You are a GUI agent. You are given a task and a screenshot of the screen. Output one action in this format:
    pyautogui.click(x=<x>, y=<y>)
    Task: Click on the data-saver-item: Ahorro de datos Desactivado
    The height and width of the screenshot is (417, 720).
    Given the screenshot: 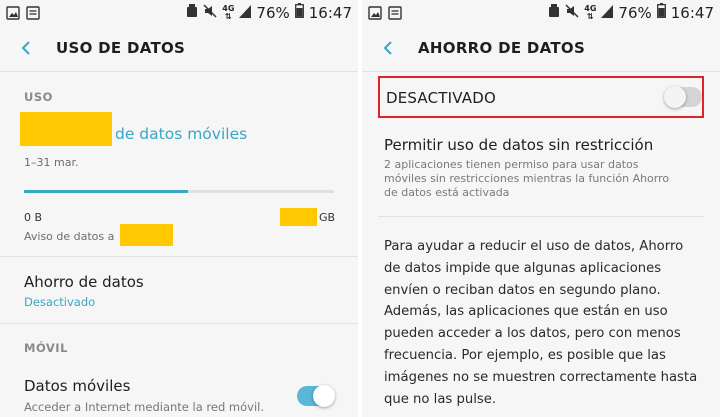 What is the action you would take?
    pyautogui.click(x=179, y=290)
    